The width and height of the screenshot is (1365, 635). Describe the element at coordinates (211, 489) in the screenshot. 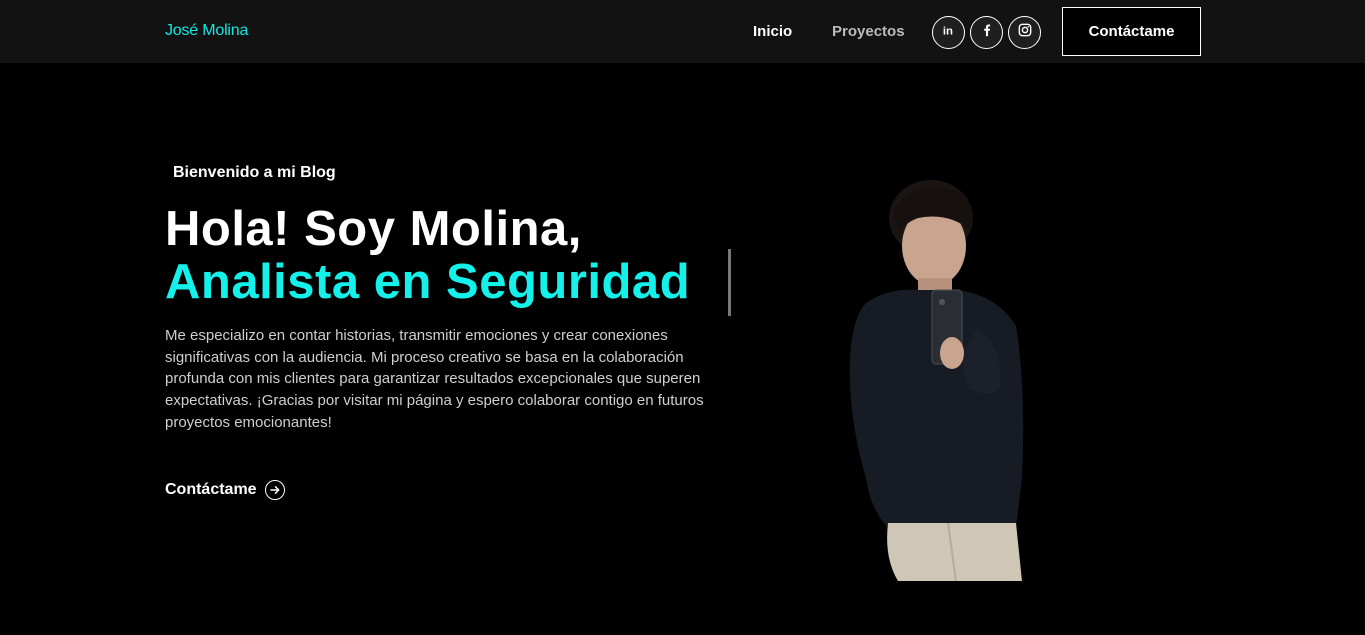

I see `contact-link-label: Contáctame` at that location.